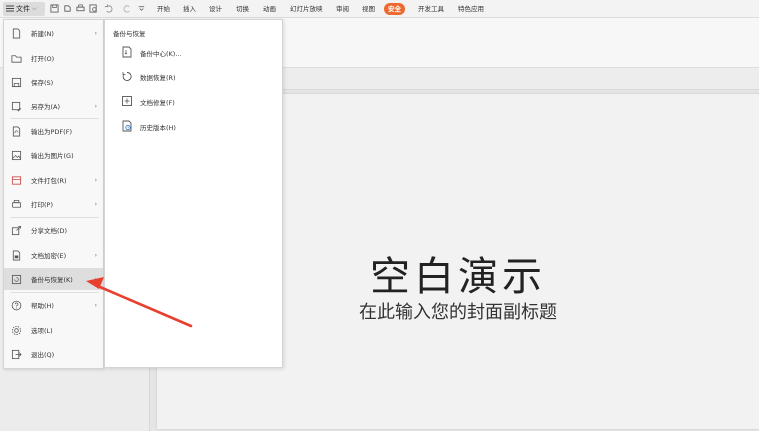 The image size is (759, 431). Describe the element at coordinates (127, 52) in the screenshot. I see `backup-center-icon` at that location.